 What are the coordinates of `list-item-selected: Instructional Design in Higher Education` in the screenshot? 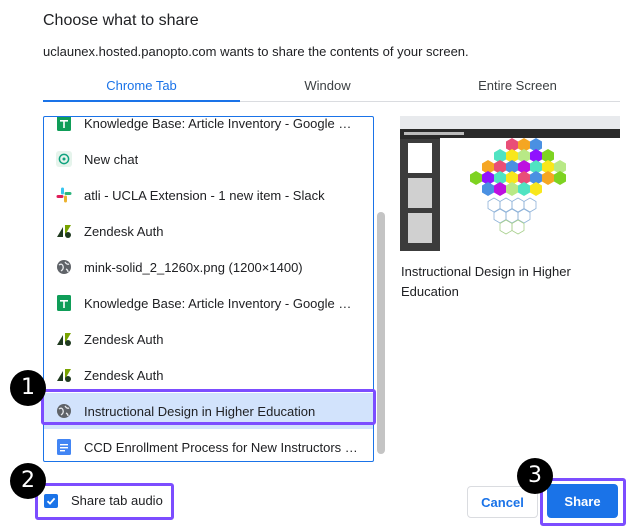 It's located at (208, 411).